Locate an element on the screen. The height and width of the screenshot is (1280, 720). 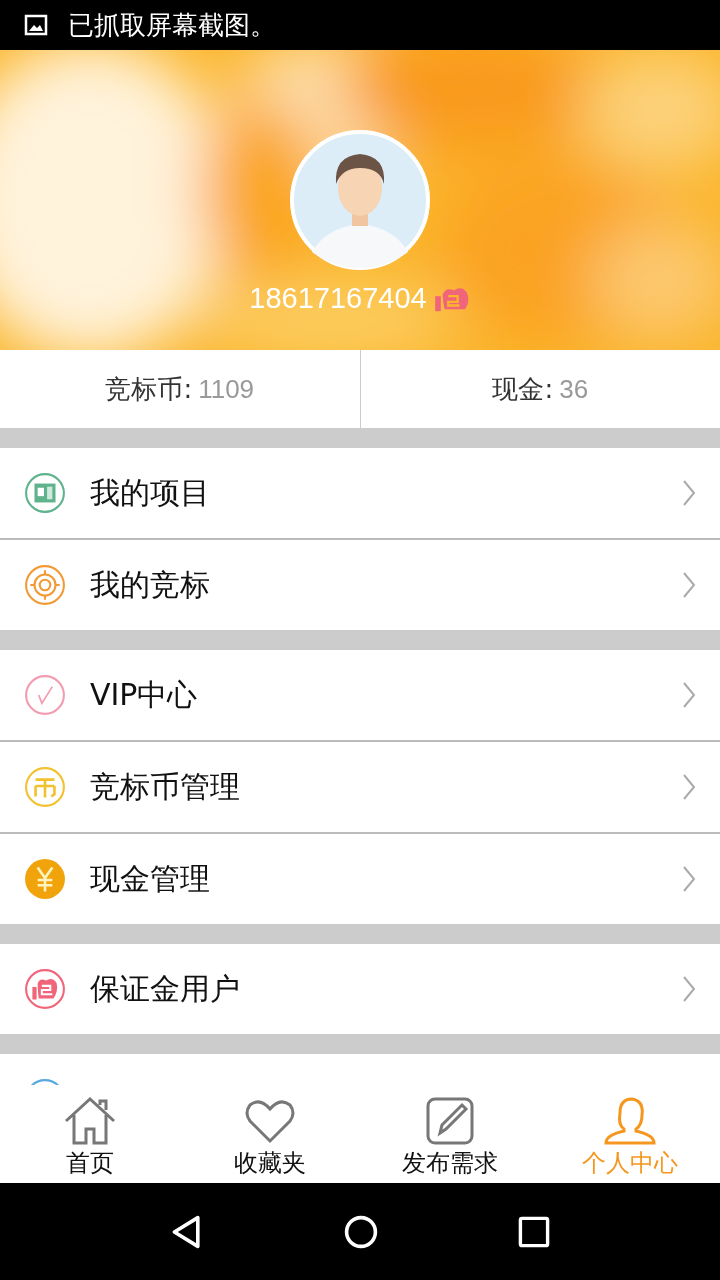
menu-label: 竞标币管理 is located at coordinates (165, 786).